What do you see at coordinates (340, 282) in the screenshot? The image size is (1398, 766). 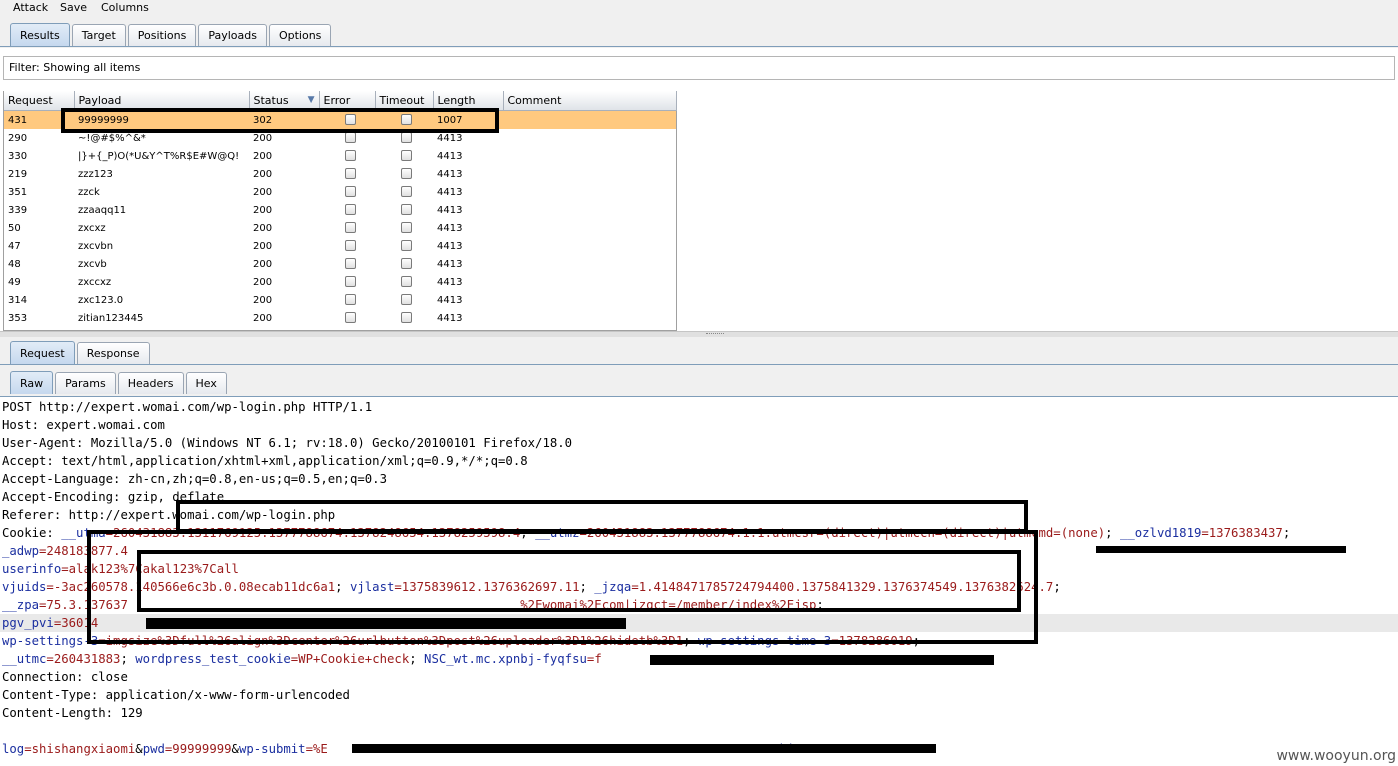 I see `table-row: 49 zxccxz 200 4413` at bounding box center [340, 282].